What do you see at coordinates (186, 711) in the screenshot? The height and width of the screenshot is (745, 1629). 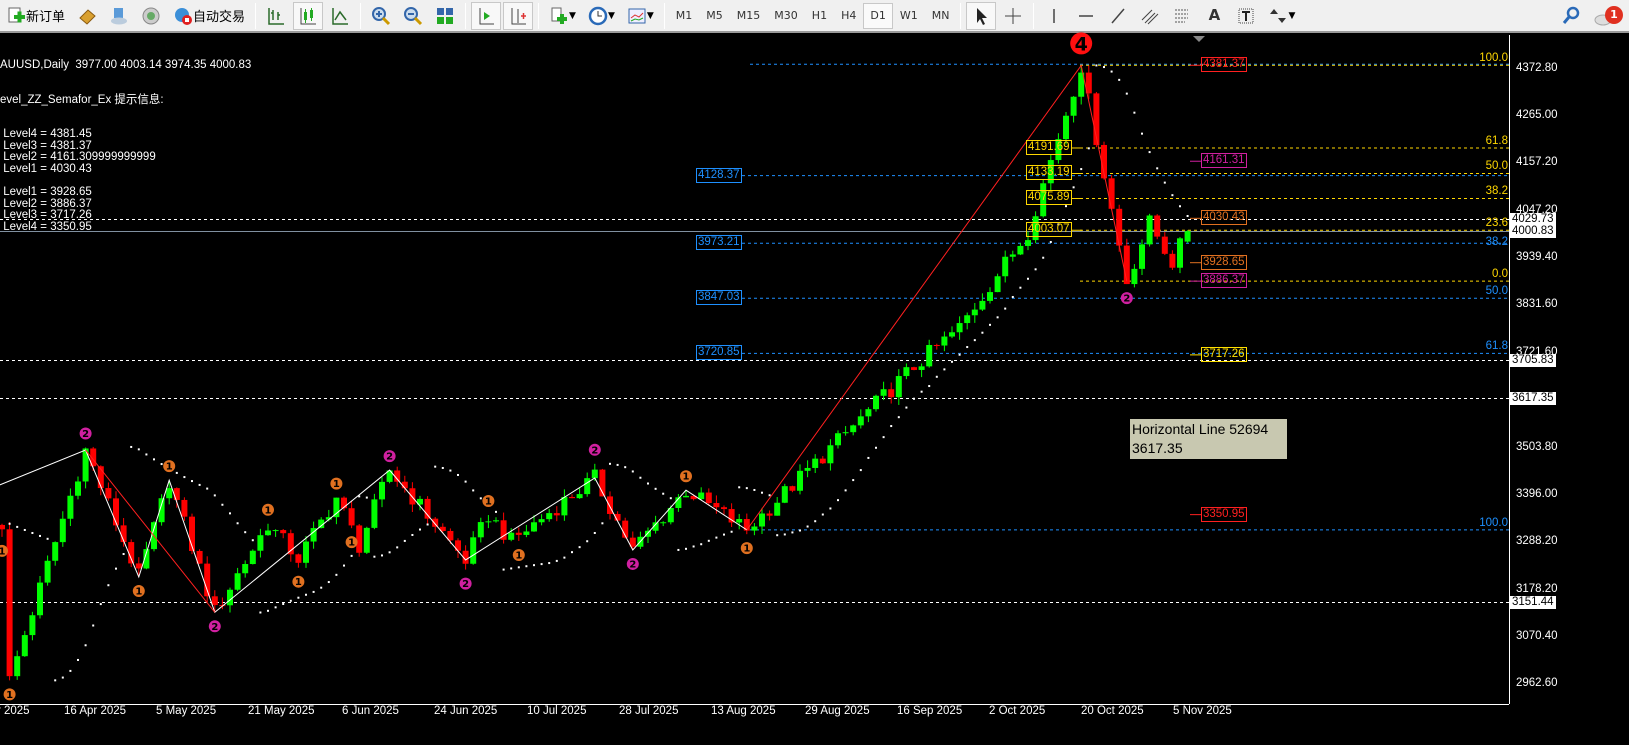 I see `date-axis-label: 5 May 2025` at bounding box center [186, 711].